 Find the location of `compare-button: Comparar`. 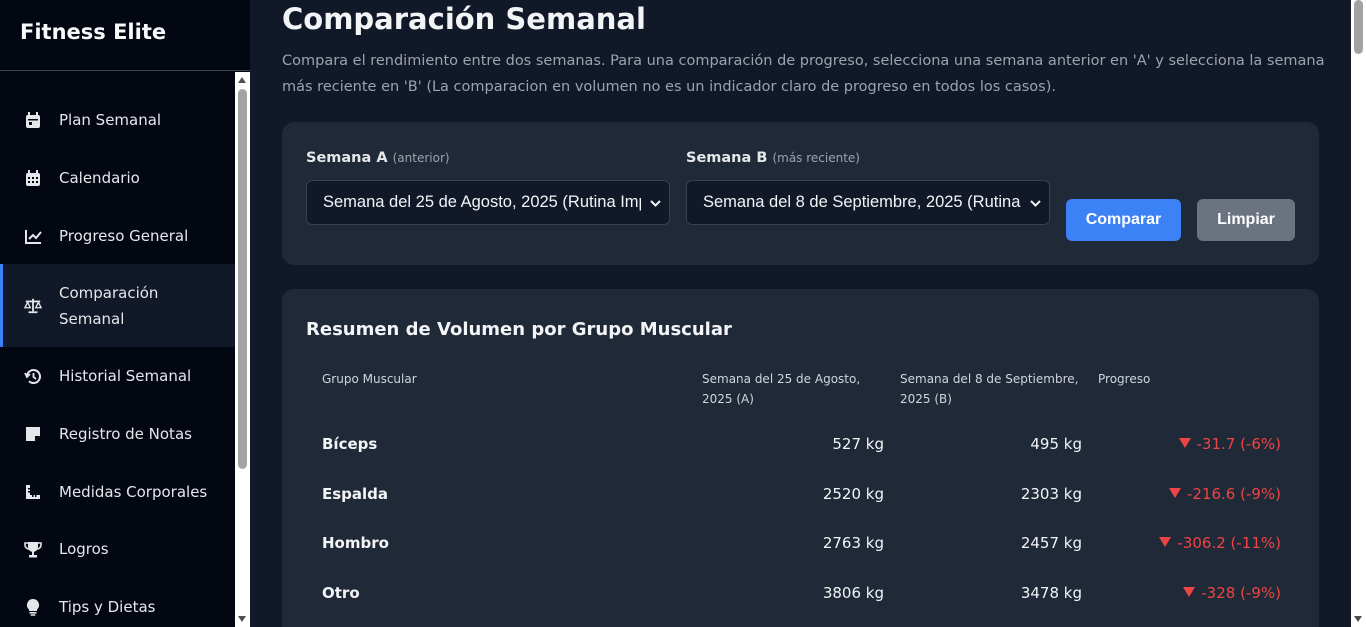

compare-button: Comparar is located at coordinates (1123, 220).